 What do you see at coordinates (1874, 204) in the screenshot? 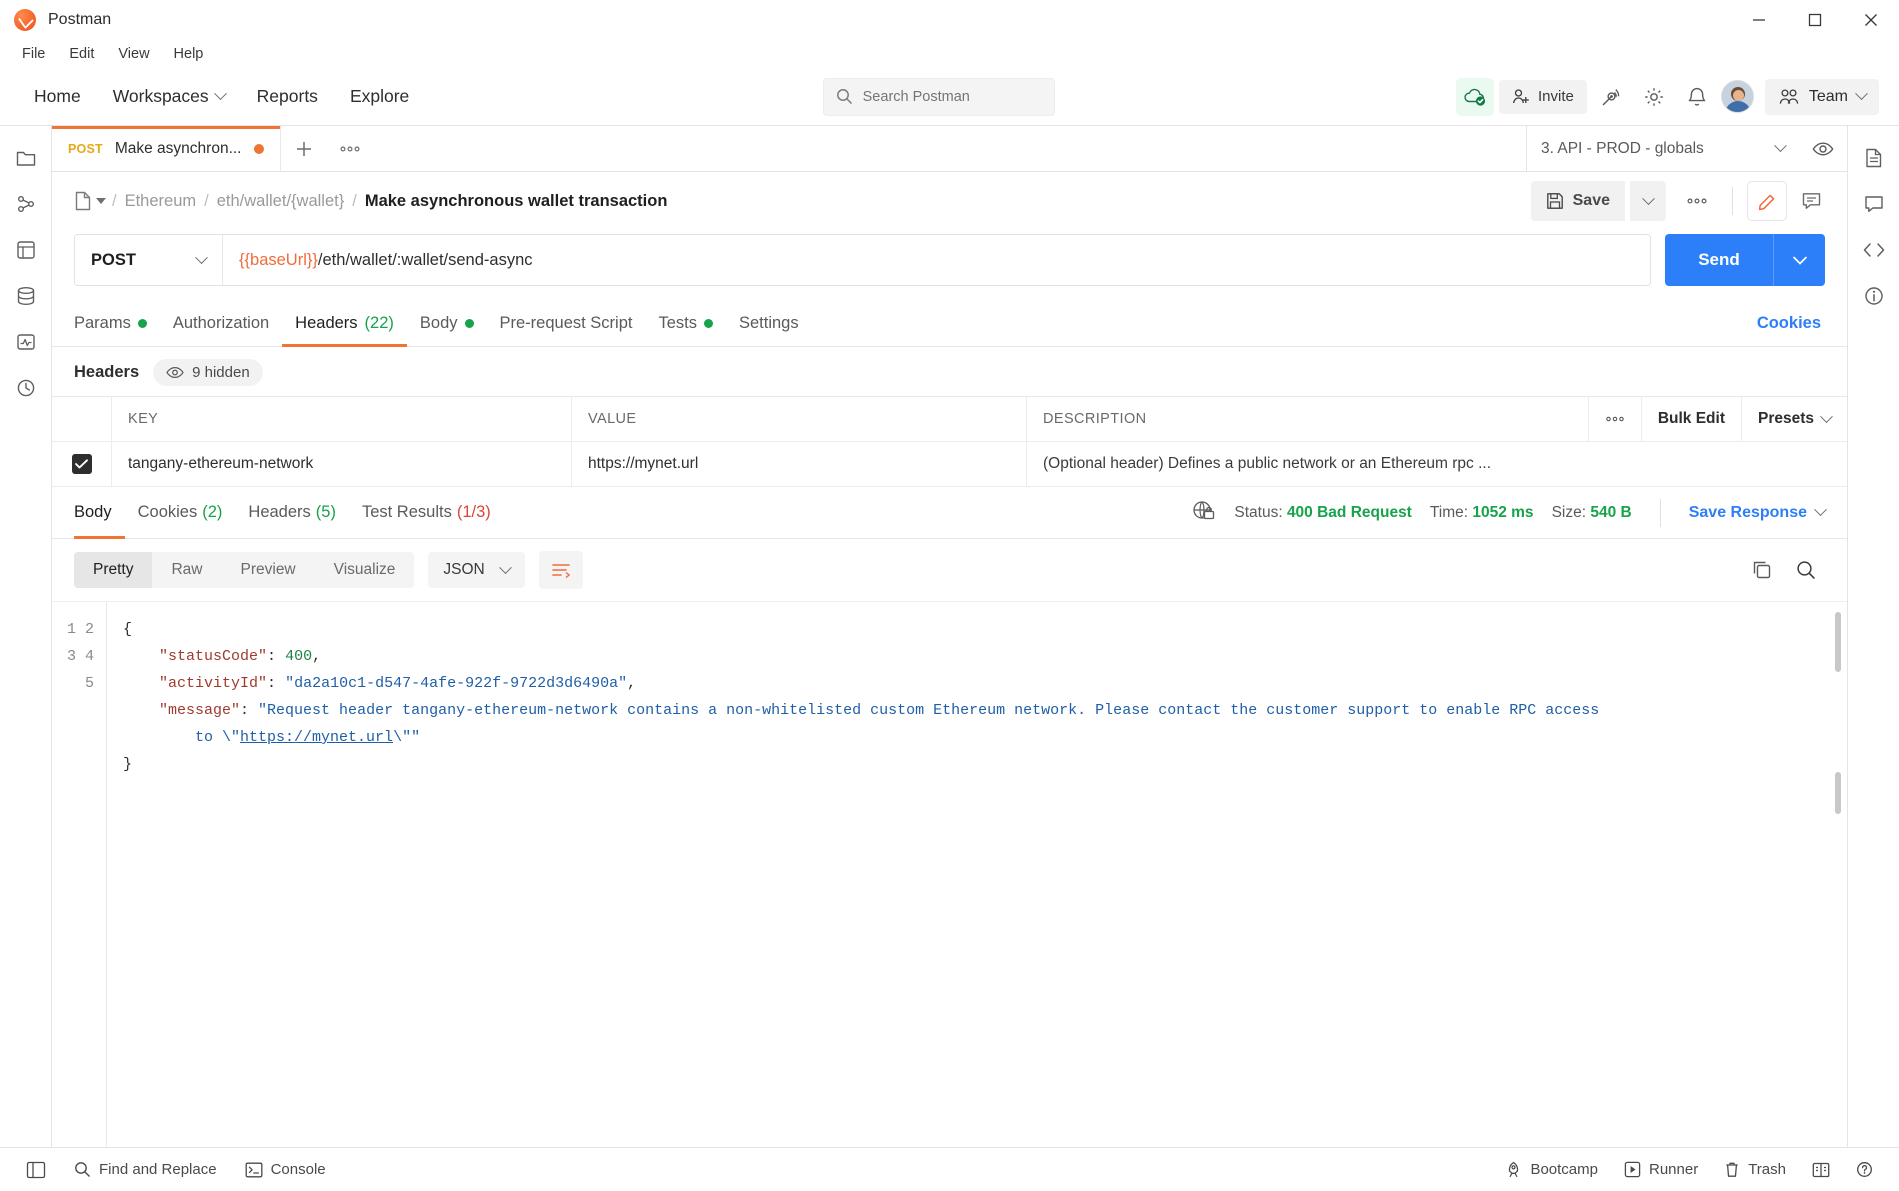
I see `comments-panel-button` at bounding box center [1874, 204].